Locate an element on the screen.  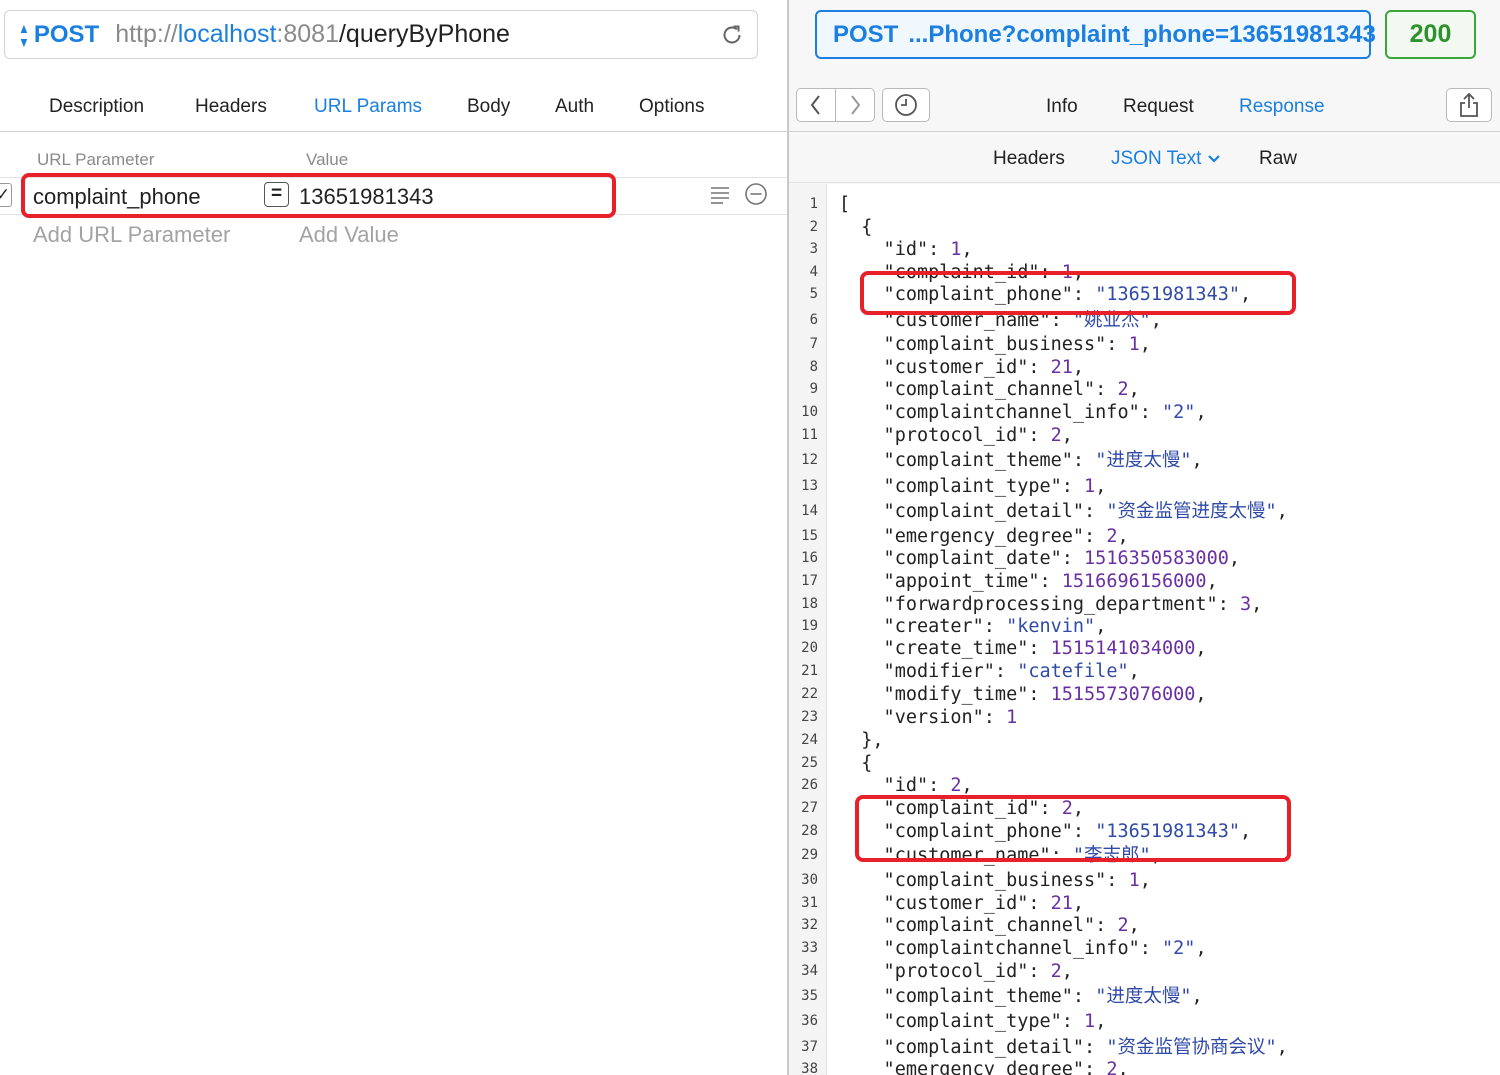
line-number: 33 is located at coordinates (809, 948).